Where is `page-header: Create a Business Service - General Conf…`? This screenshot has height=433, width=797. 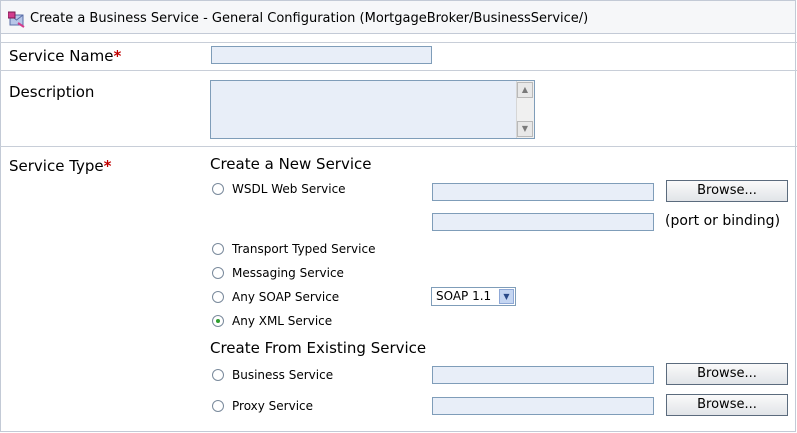
page-header: Create a Business Service - General Conf… is located at coordinates (398, 17).